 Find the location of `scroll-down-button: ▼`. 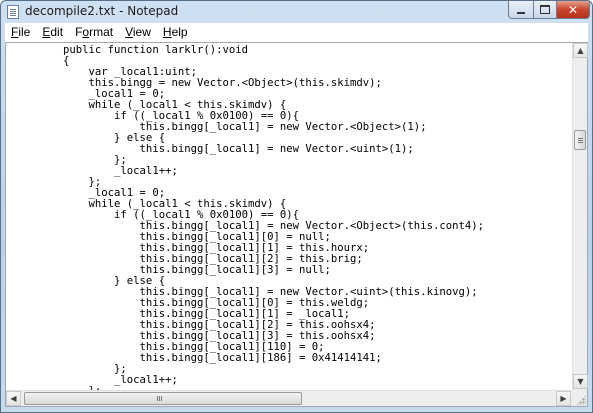

scroll-down-button: ▼ is located at coordinates (580, 381).